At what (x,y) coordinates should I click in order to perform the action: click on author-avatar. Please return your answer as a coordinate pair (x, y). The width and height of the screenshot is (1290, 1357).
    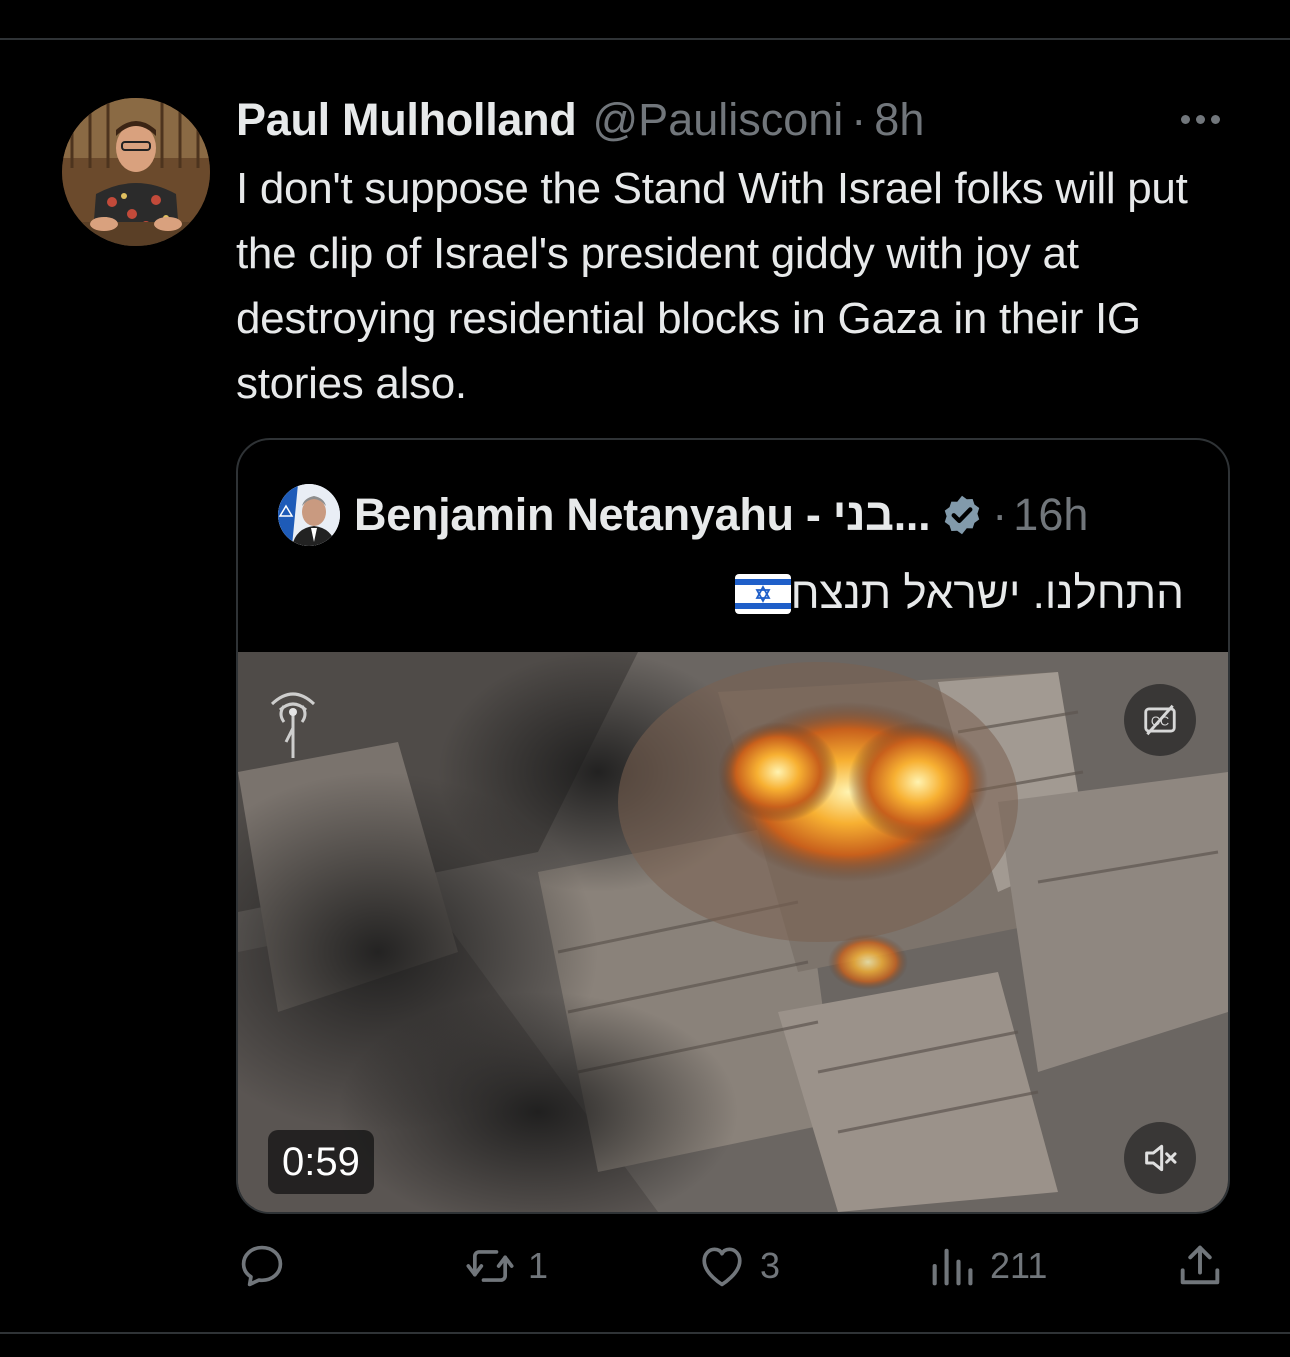
    Looking at the image, I should click on (136, 172).